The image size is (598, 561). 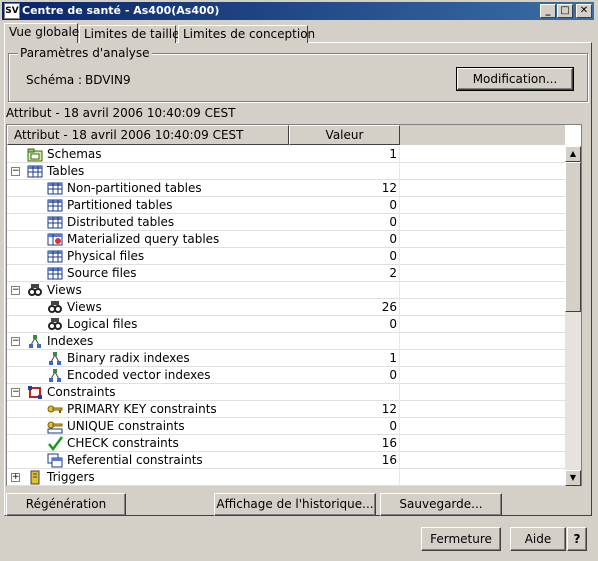 I want to click on checkmark-icon, so click(x=55, y=444).